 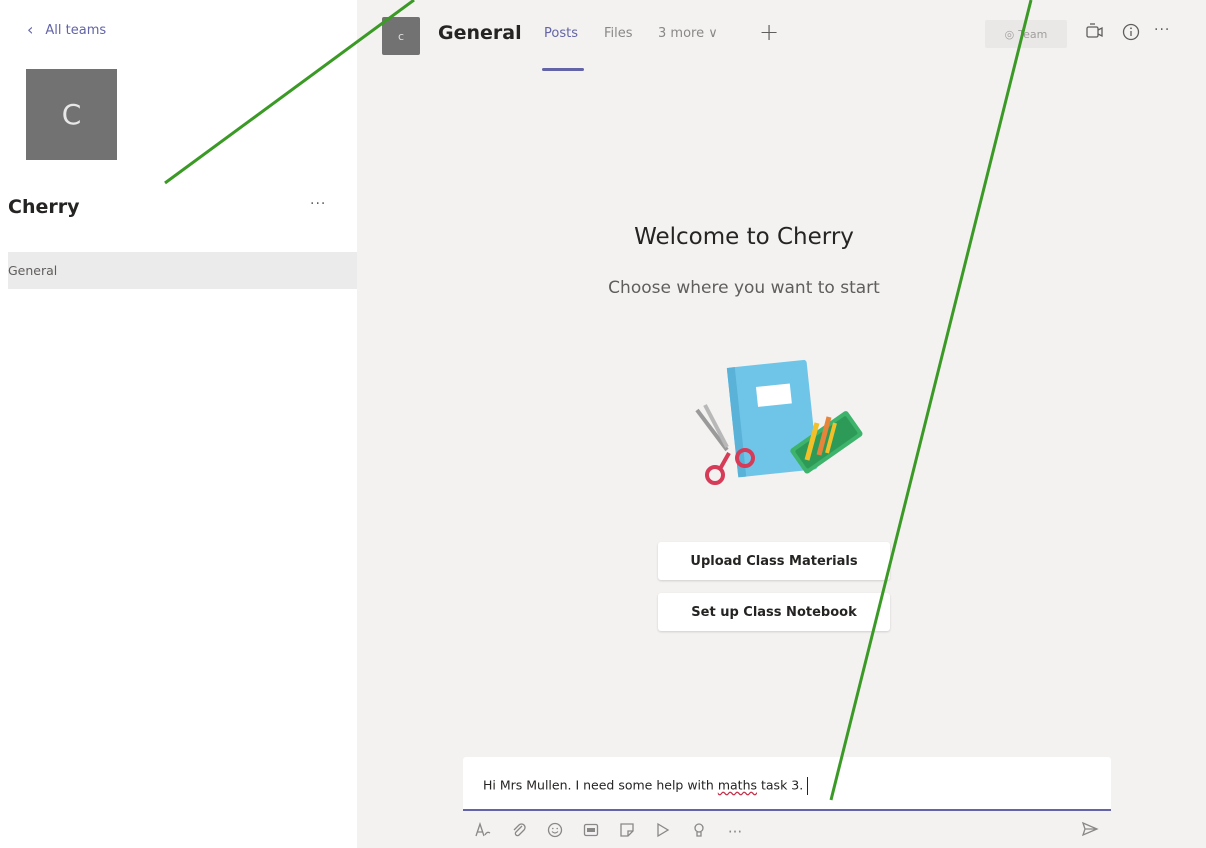 I want to click on tab-more: 3 more ∨, so click(x=688, y=33).